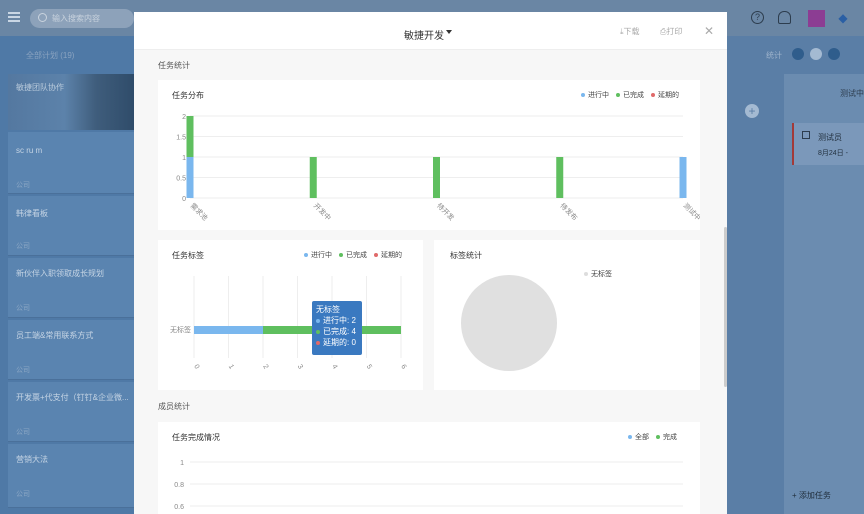 This screenshot has width=864, height=514. What do you see at coordinates (445, 211) in the screenshot?
I see `x-tick-label: 待开发` at bounding box center [445, 211].